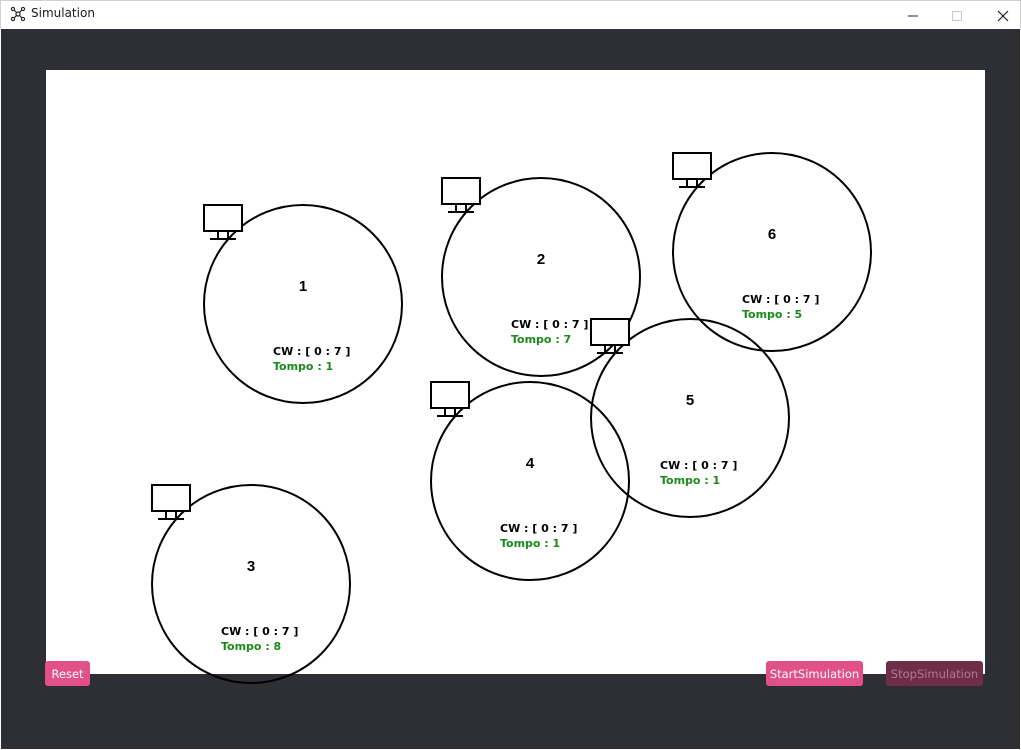  Describe the element at coordinates (251, 566) in the screenshot. I see `node-id: 3` at that location.